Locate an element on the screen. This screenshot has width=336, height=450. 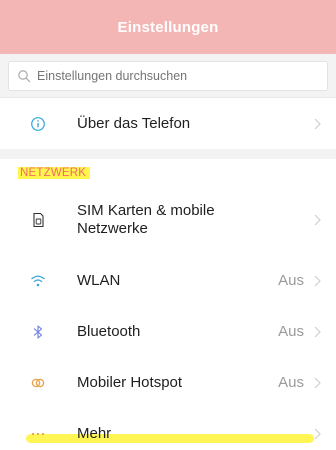
list-item-label: Mehr is located at coordinates (94, 433).